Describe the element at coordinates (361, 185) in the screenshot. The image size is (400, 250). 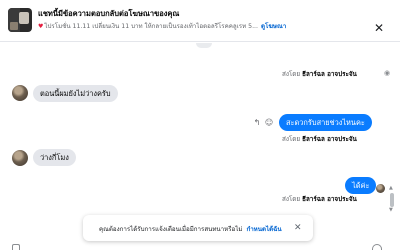
I see `outgoing-message: ได้ค่ะ` at that location.